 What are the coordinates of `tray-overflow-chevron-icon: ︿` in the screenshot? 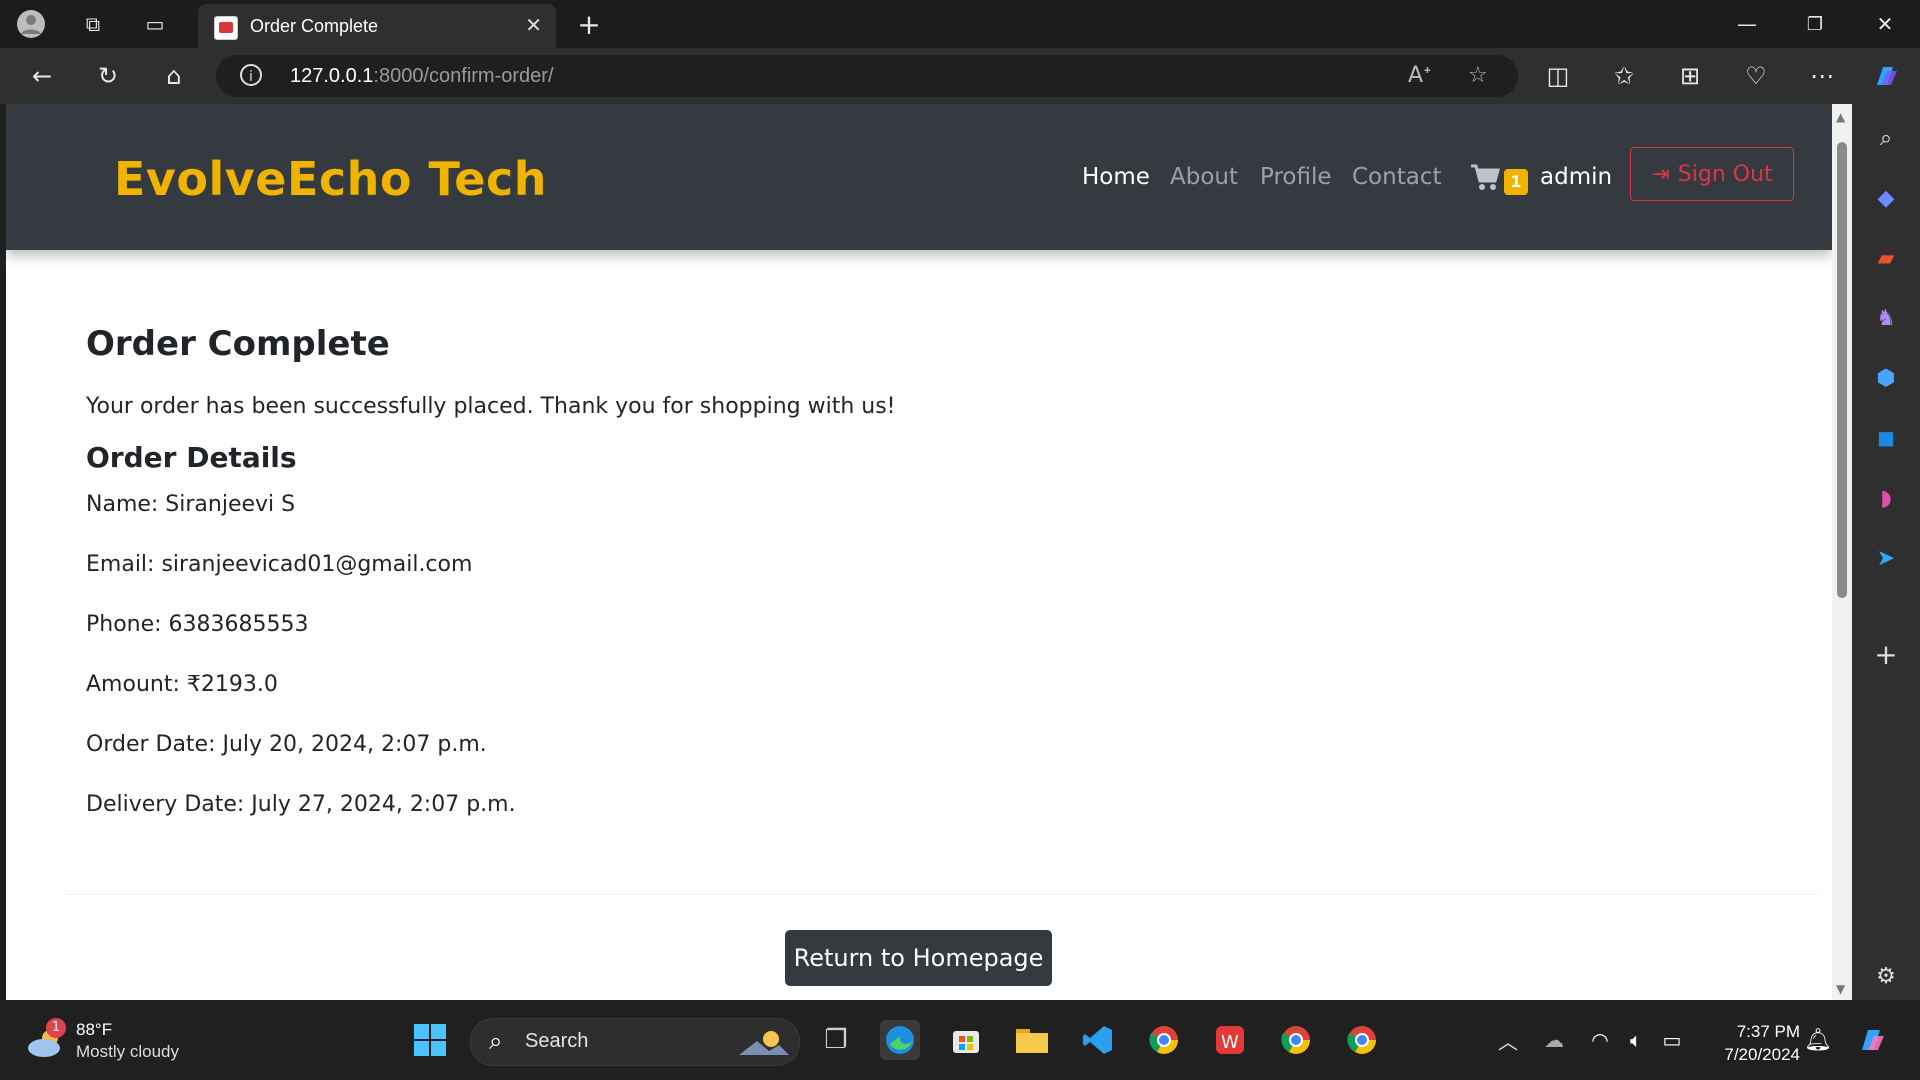 It's located at (1508, 1040).